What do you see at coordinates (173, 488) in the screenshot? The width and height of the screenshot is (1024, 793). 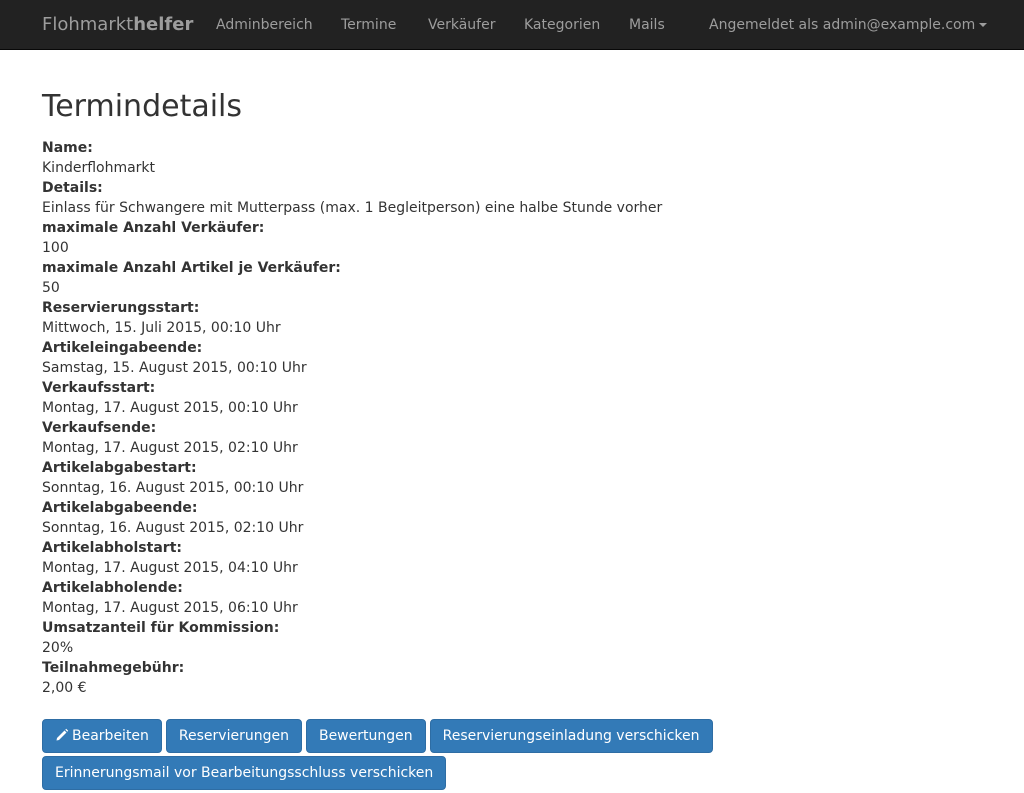 I see `detail-value-dropoff-start: Sonntag, 16. August 2015, 00:10 Uhr` at bounding box center [173, 488].